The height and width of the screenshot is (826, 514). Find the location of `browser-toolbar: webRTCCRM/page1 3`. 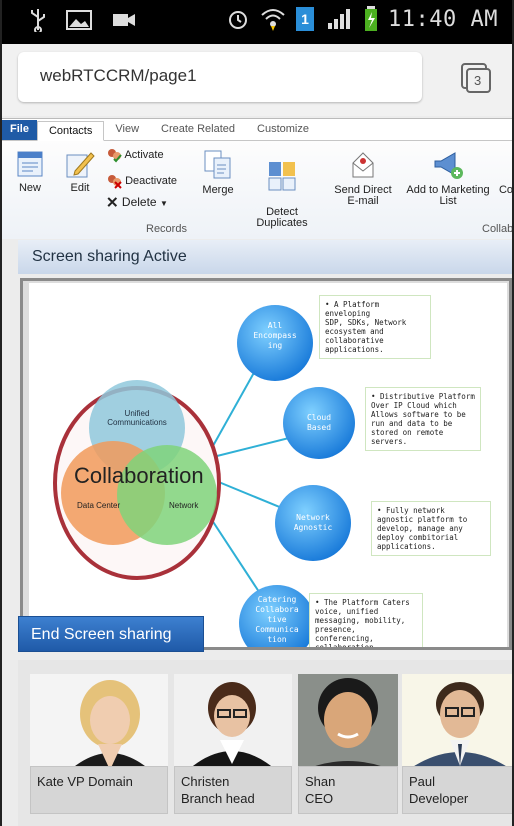

browser-toolbar: webRTCCRM/page1 3 is located at coordinates (257, 80).